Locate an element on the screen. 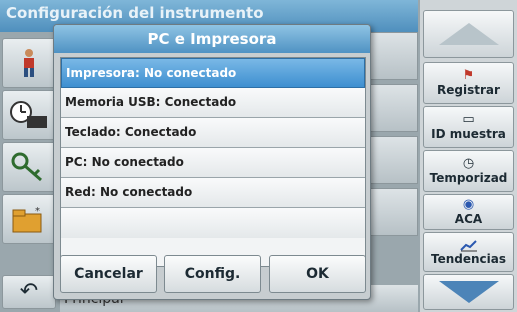 The image size is (517, 312). back-arrow-icon: ↶ is located at coordinates (29, 291).